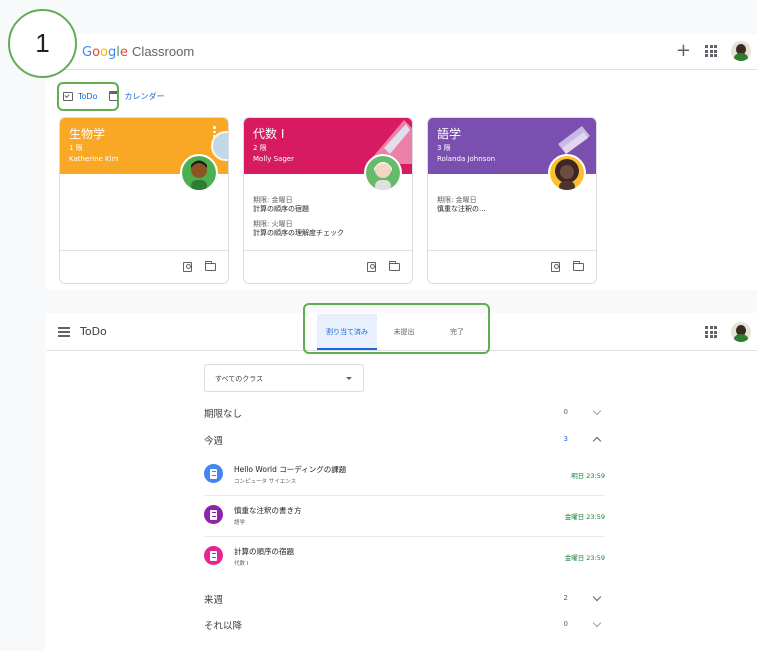 The height and width of the screenshot is (651, 757). I want to click on section-no-due-date: 期限なし 0, so click(404, 413).